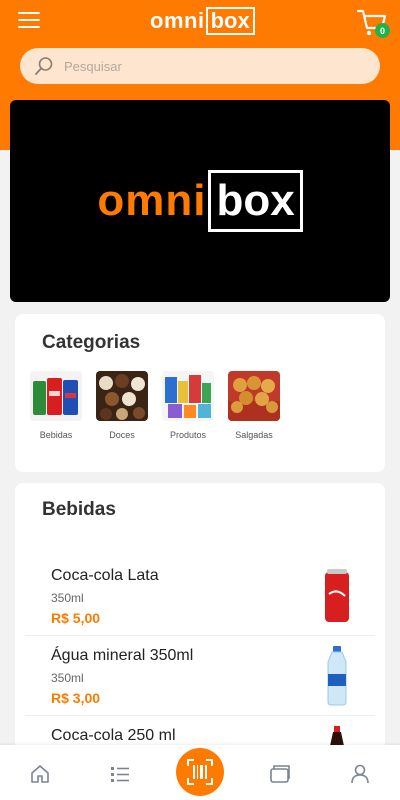  What do you see at coordinates (56, 396) in the screenshot?
I see `soda-cans-image` at bounding box center [56, 396].